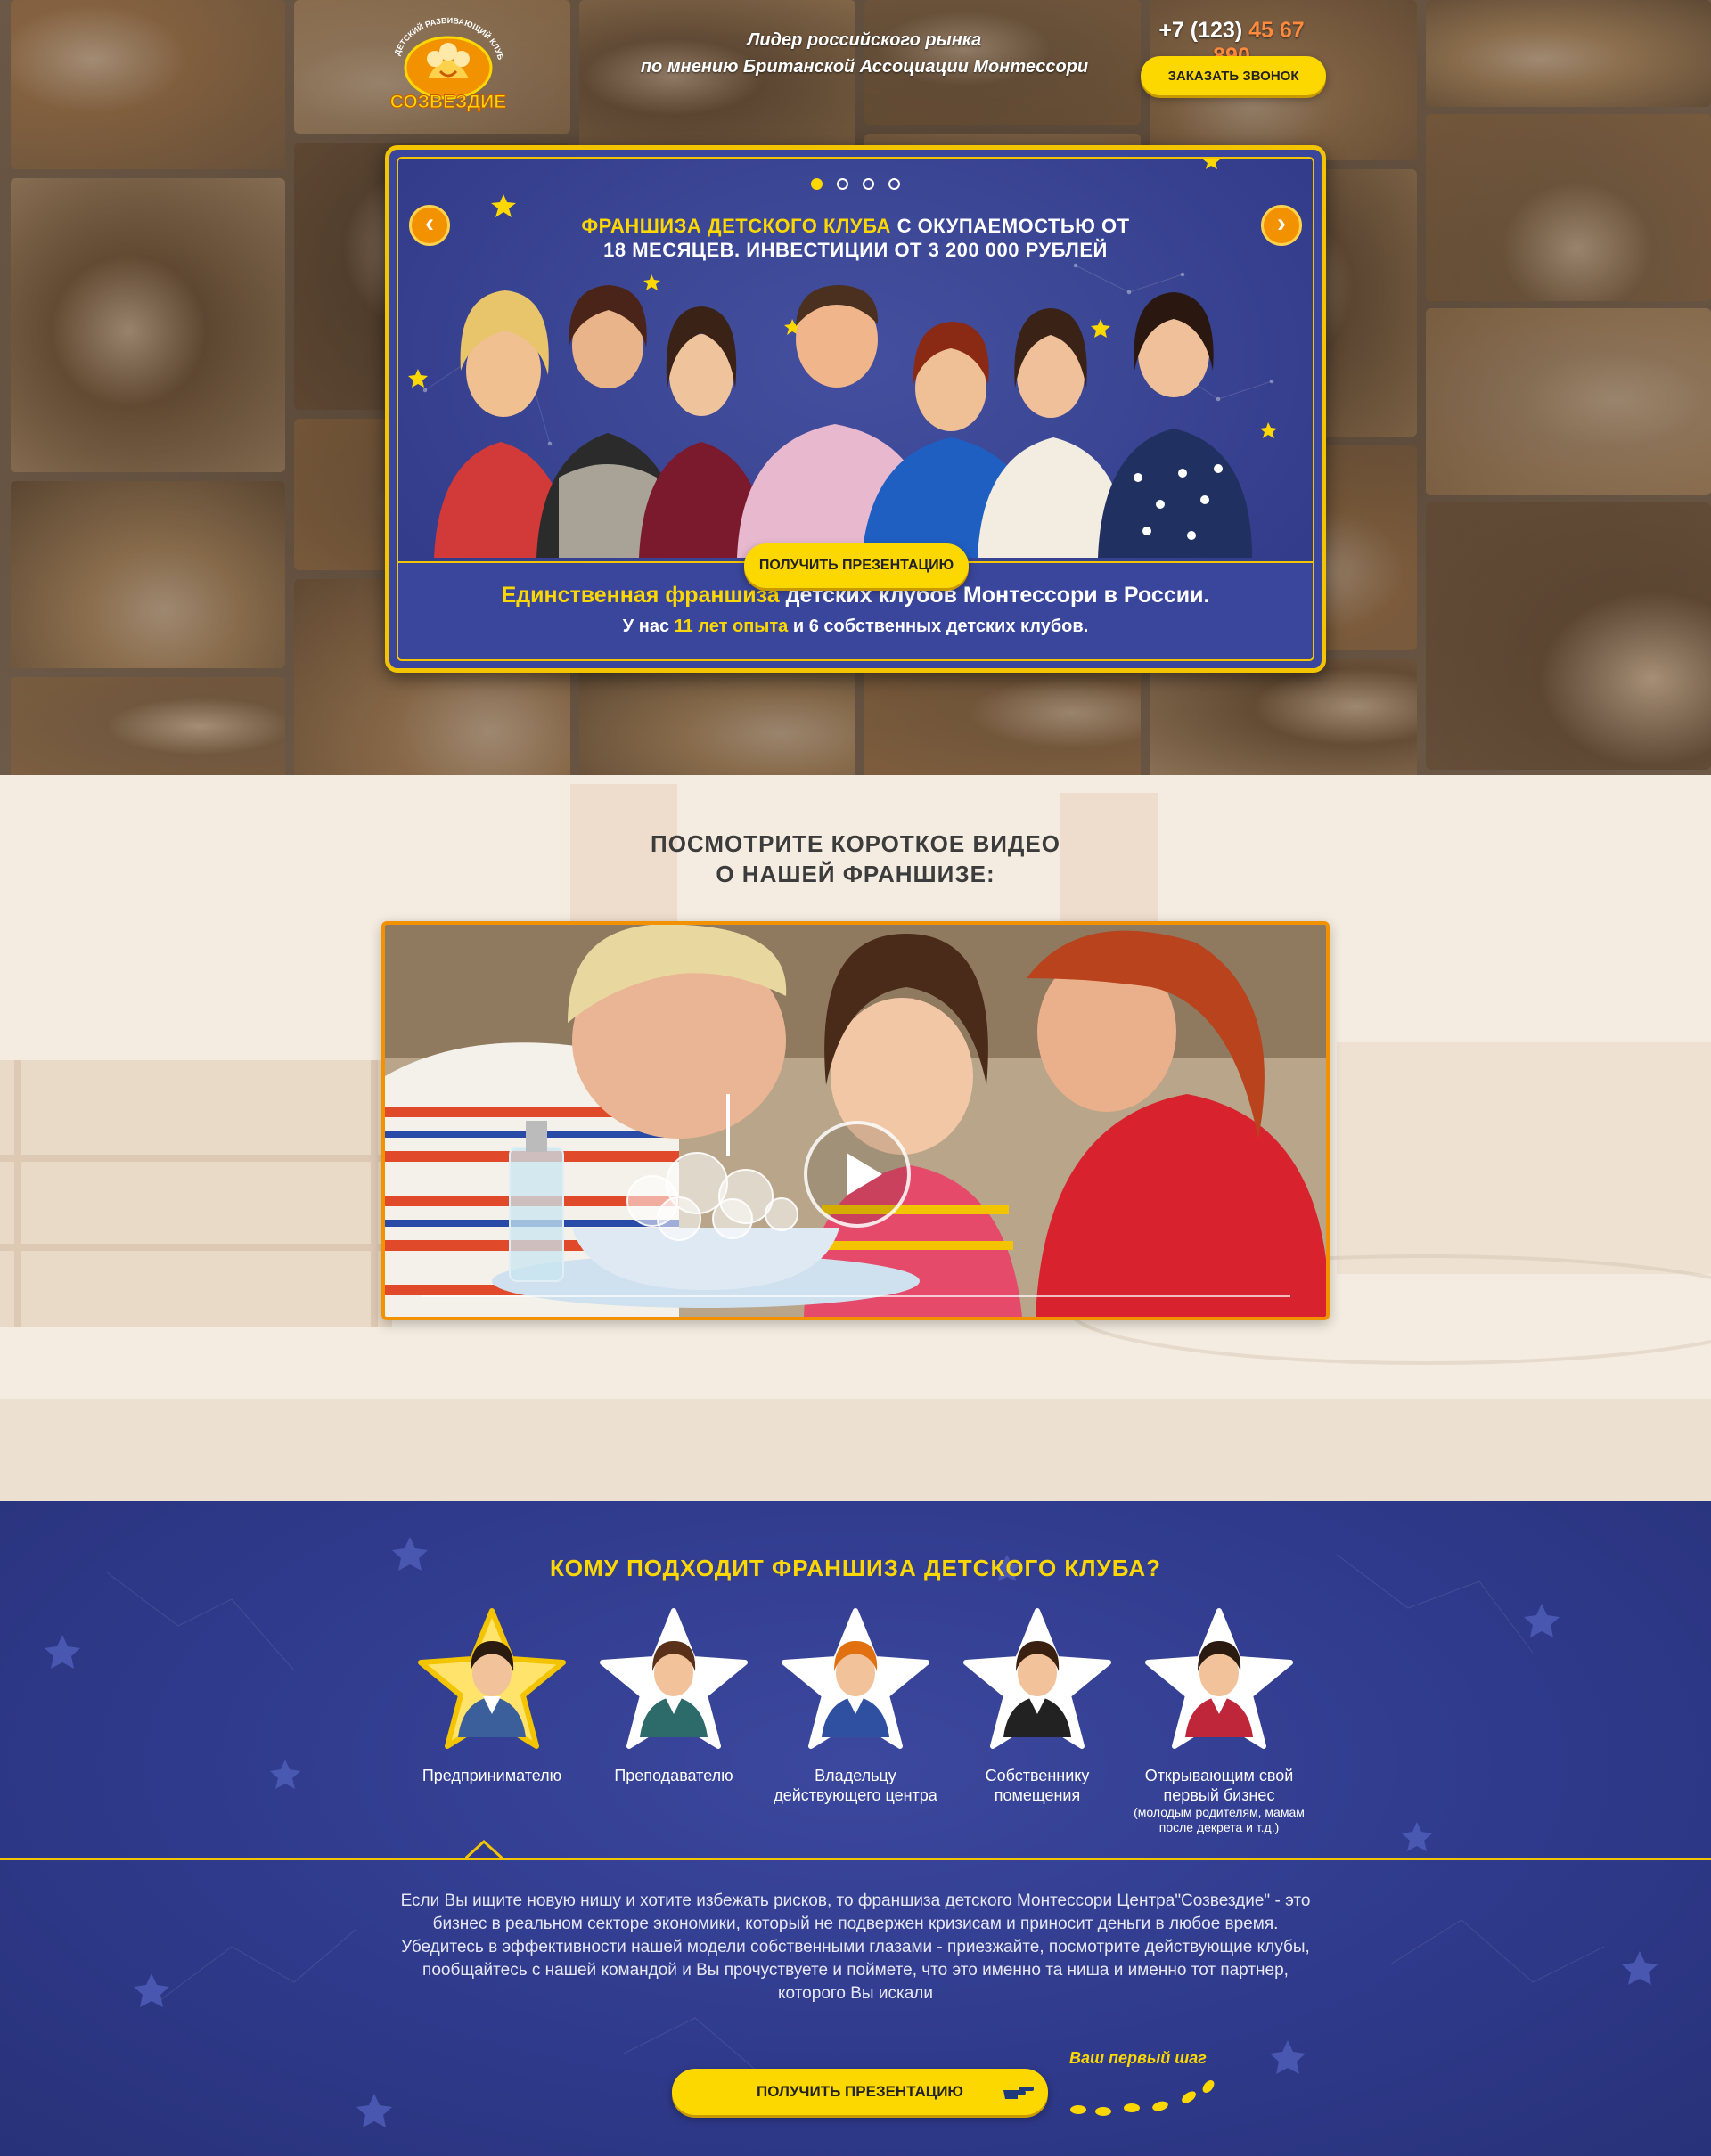  I want to click on unique-highlight: Единственная франшиза, so click(640, 595).